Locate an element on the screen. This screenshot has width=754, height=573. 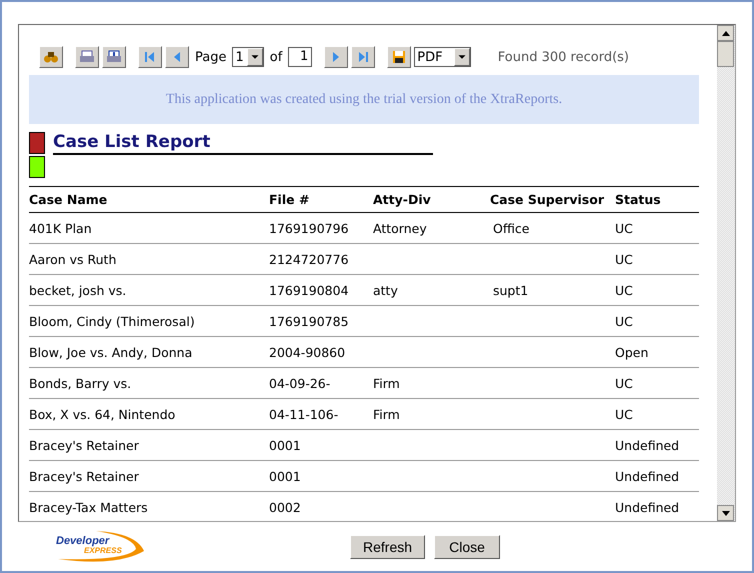
page-count-field: 1 is located at coordinates (300, 57).